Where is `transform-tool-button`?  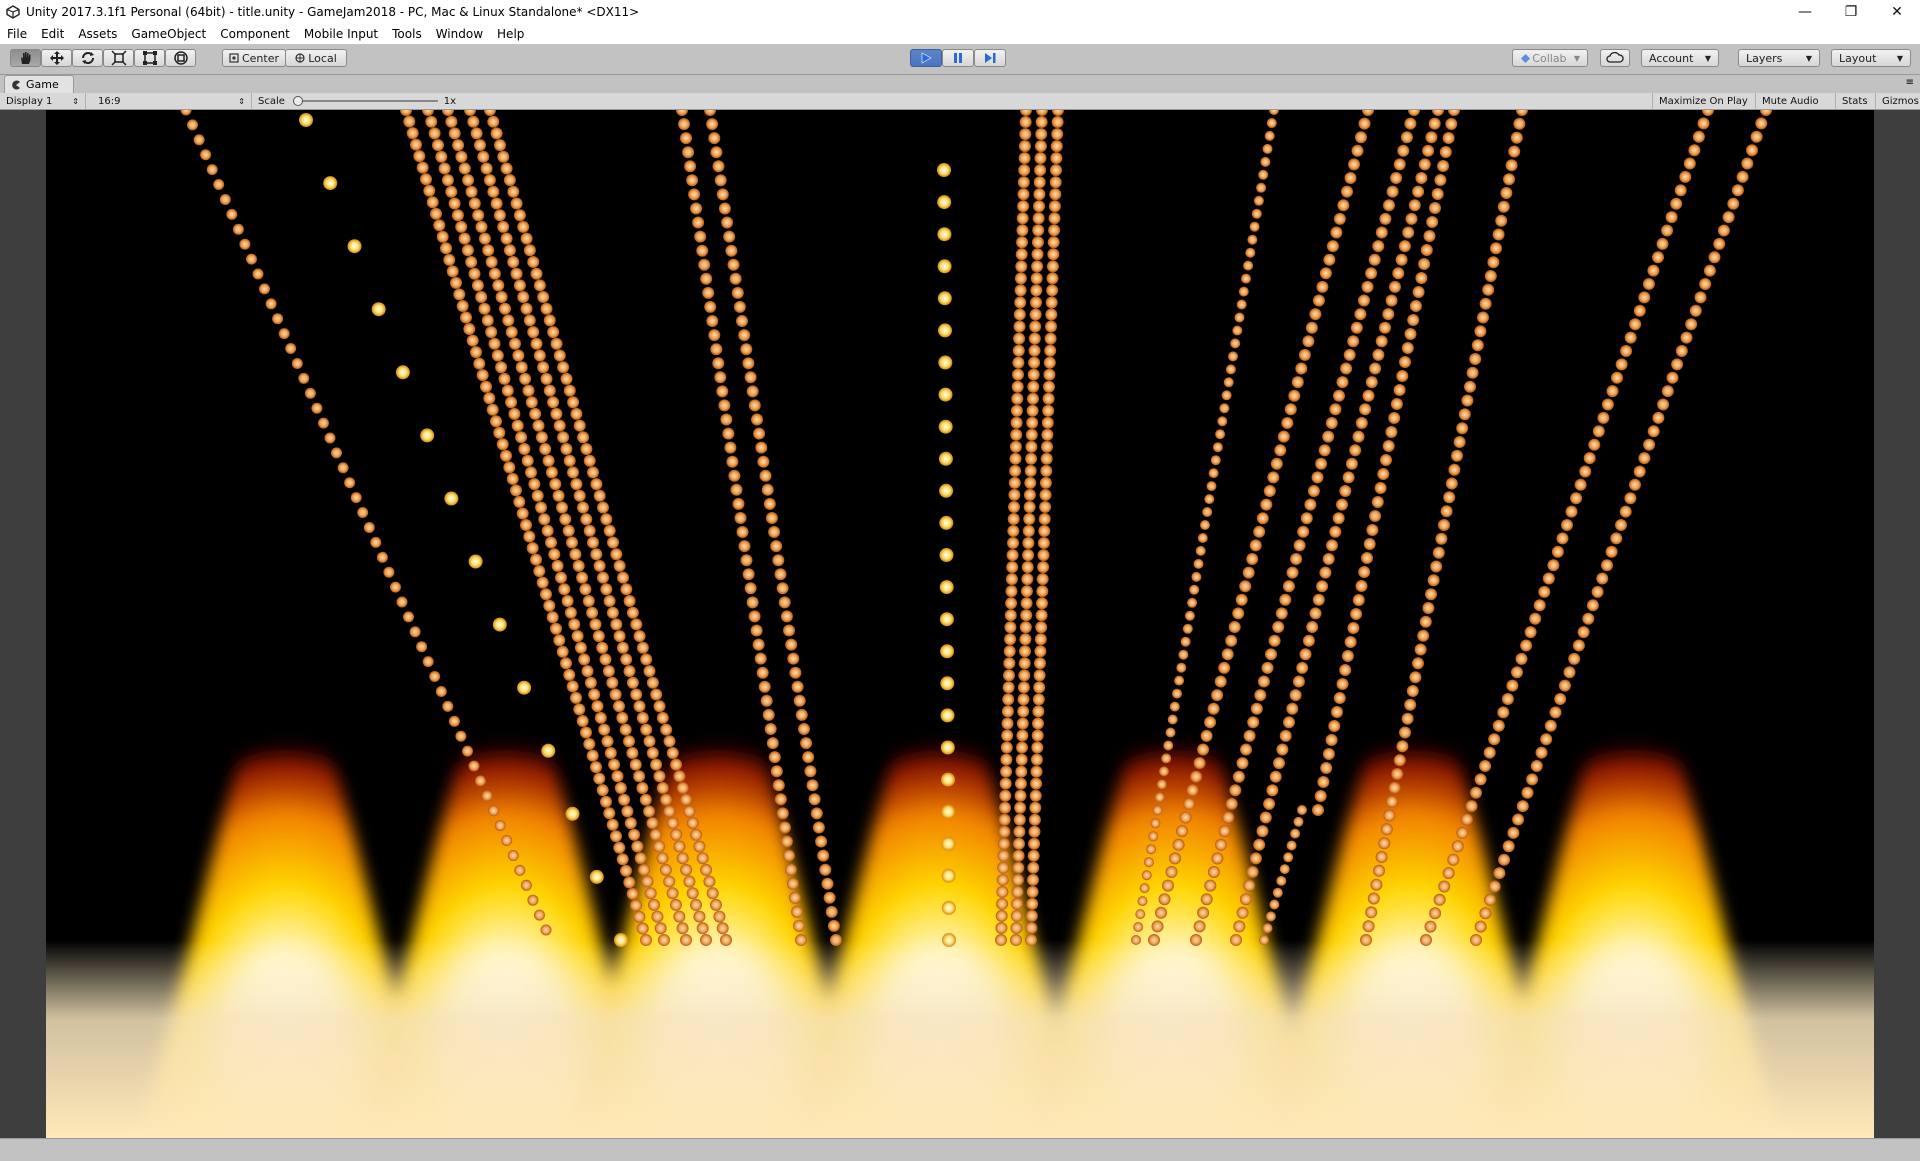 transform-tool-button is located at coordinates (180, 58).